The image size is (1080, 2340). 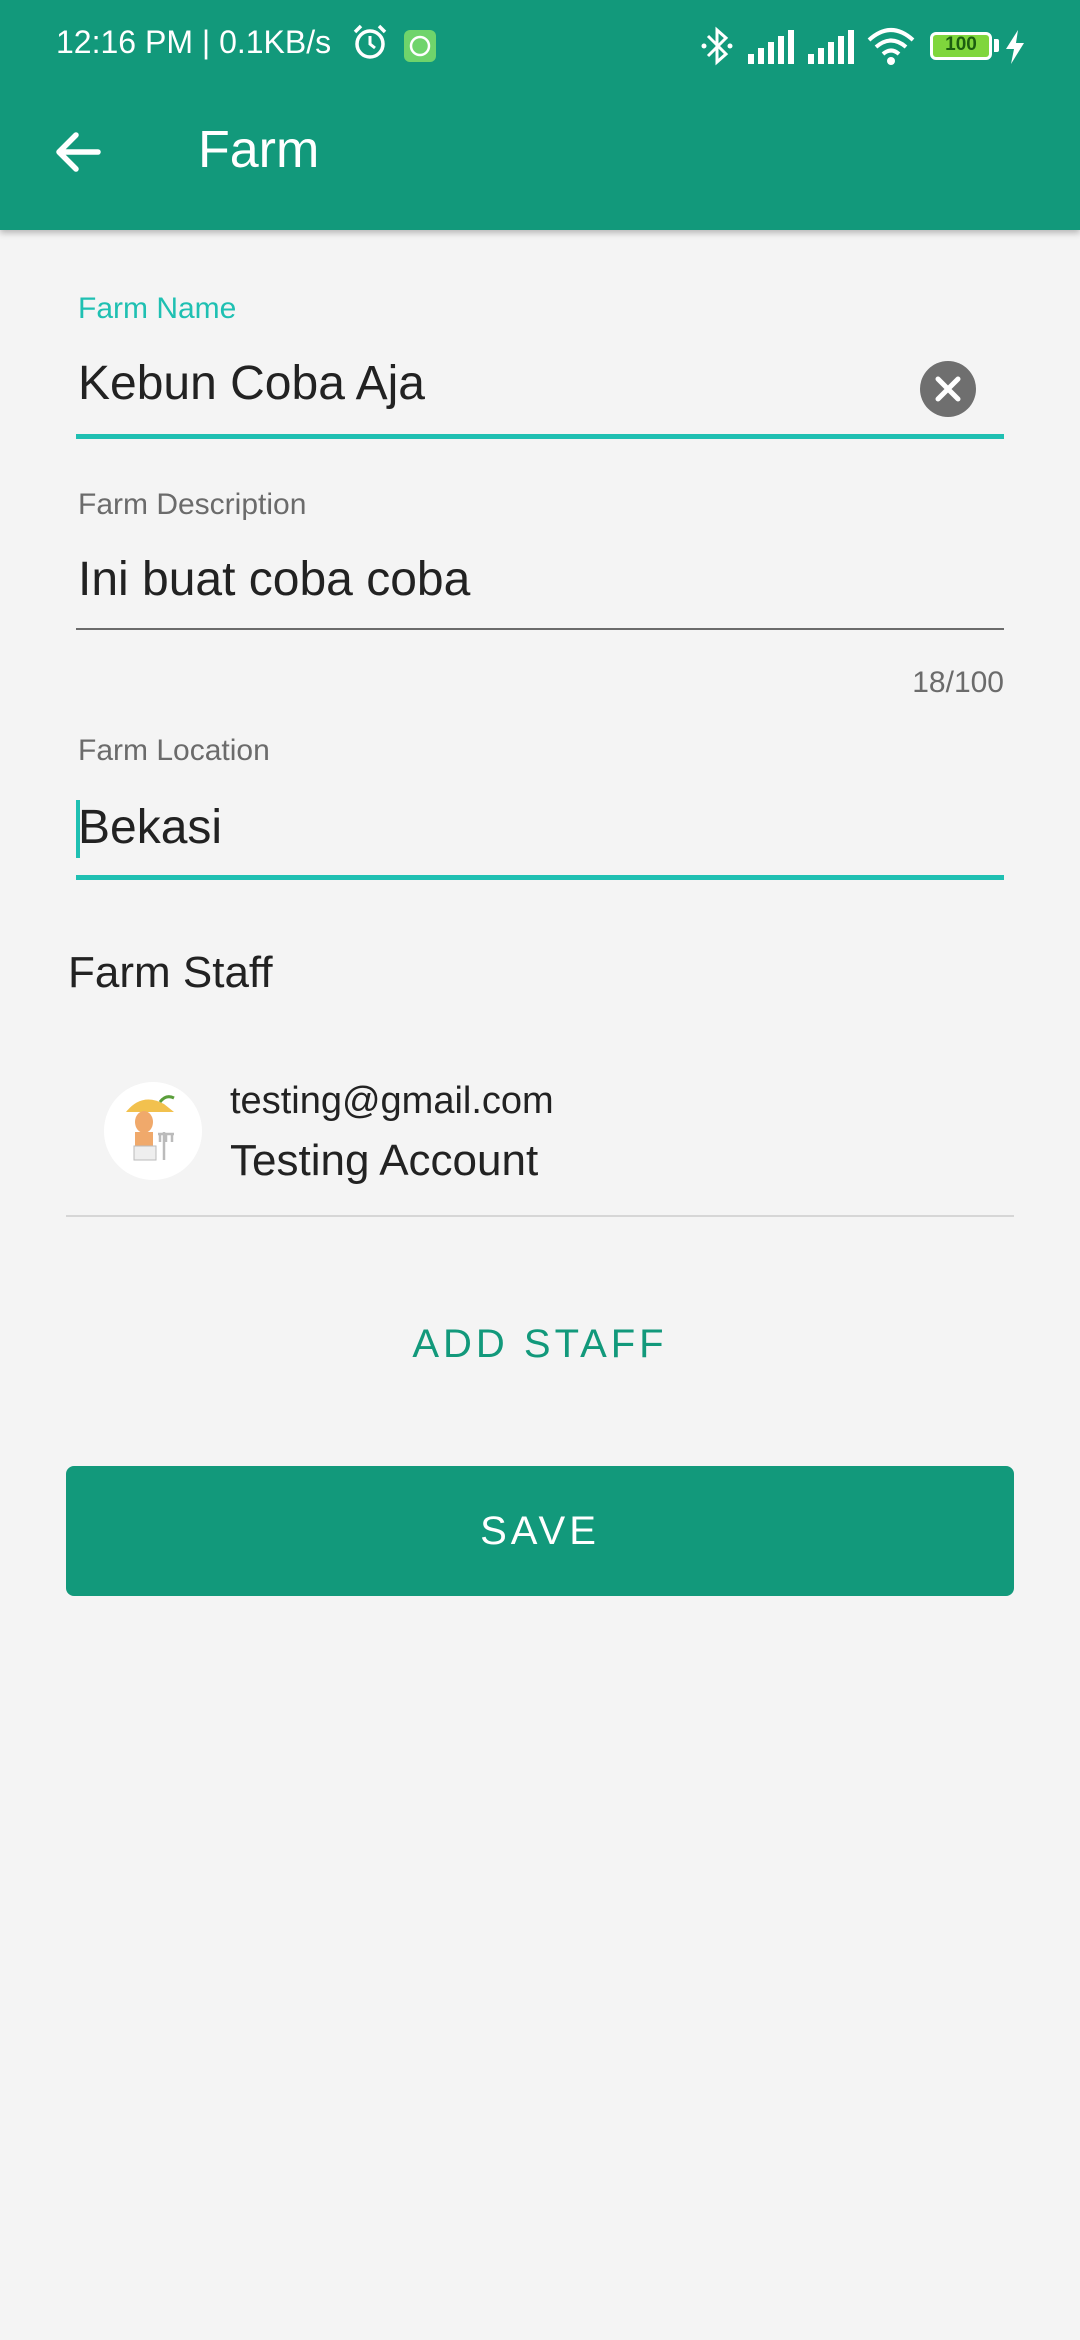 What do you see at coordinates (150, 827) in the screenshot?
I see `farm-location-input: Bekasi` at bounding box center [150, 827].